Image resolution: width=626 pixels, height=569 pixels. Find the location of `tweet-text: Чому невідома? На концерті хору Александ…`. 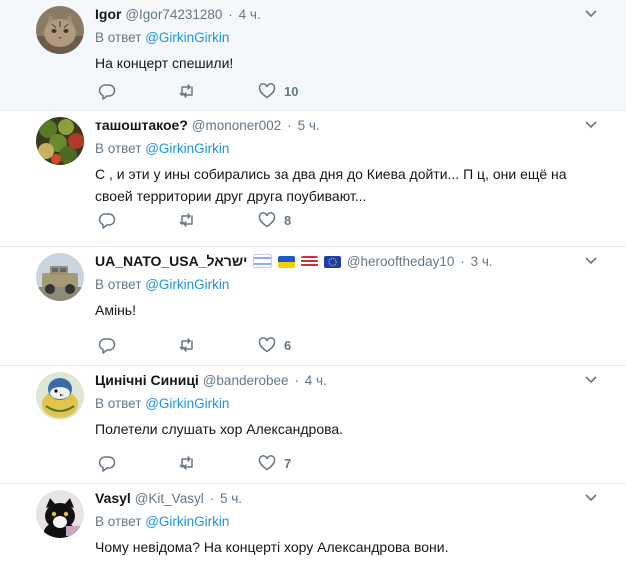

tweet-text: Чому невідома? На концерті хору Александ… is located at coordinates (272, 547).